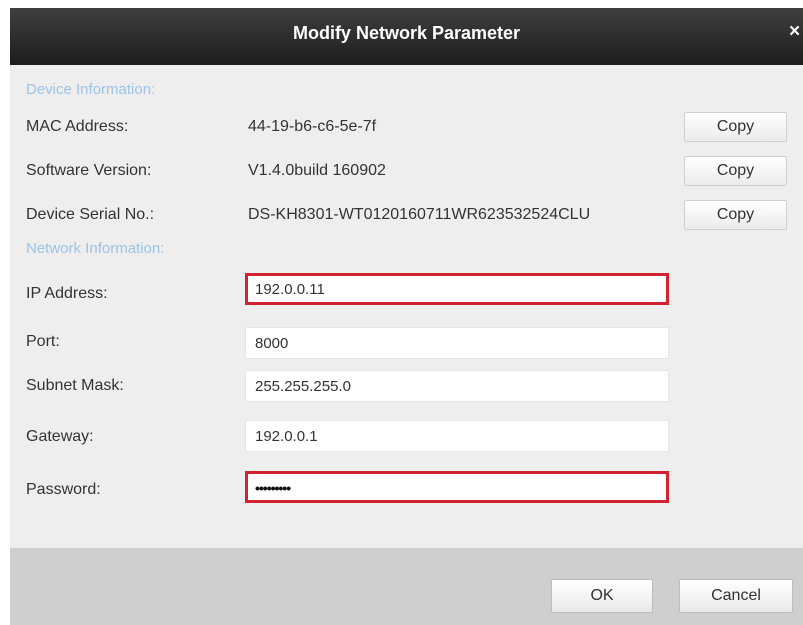 The width and height of the screenshot is (803, 625). I want to click on ok-button: OK, so click(602, 596).